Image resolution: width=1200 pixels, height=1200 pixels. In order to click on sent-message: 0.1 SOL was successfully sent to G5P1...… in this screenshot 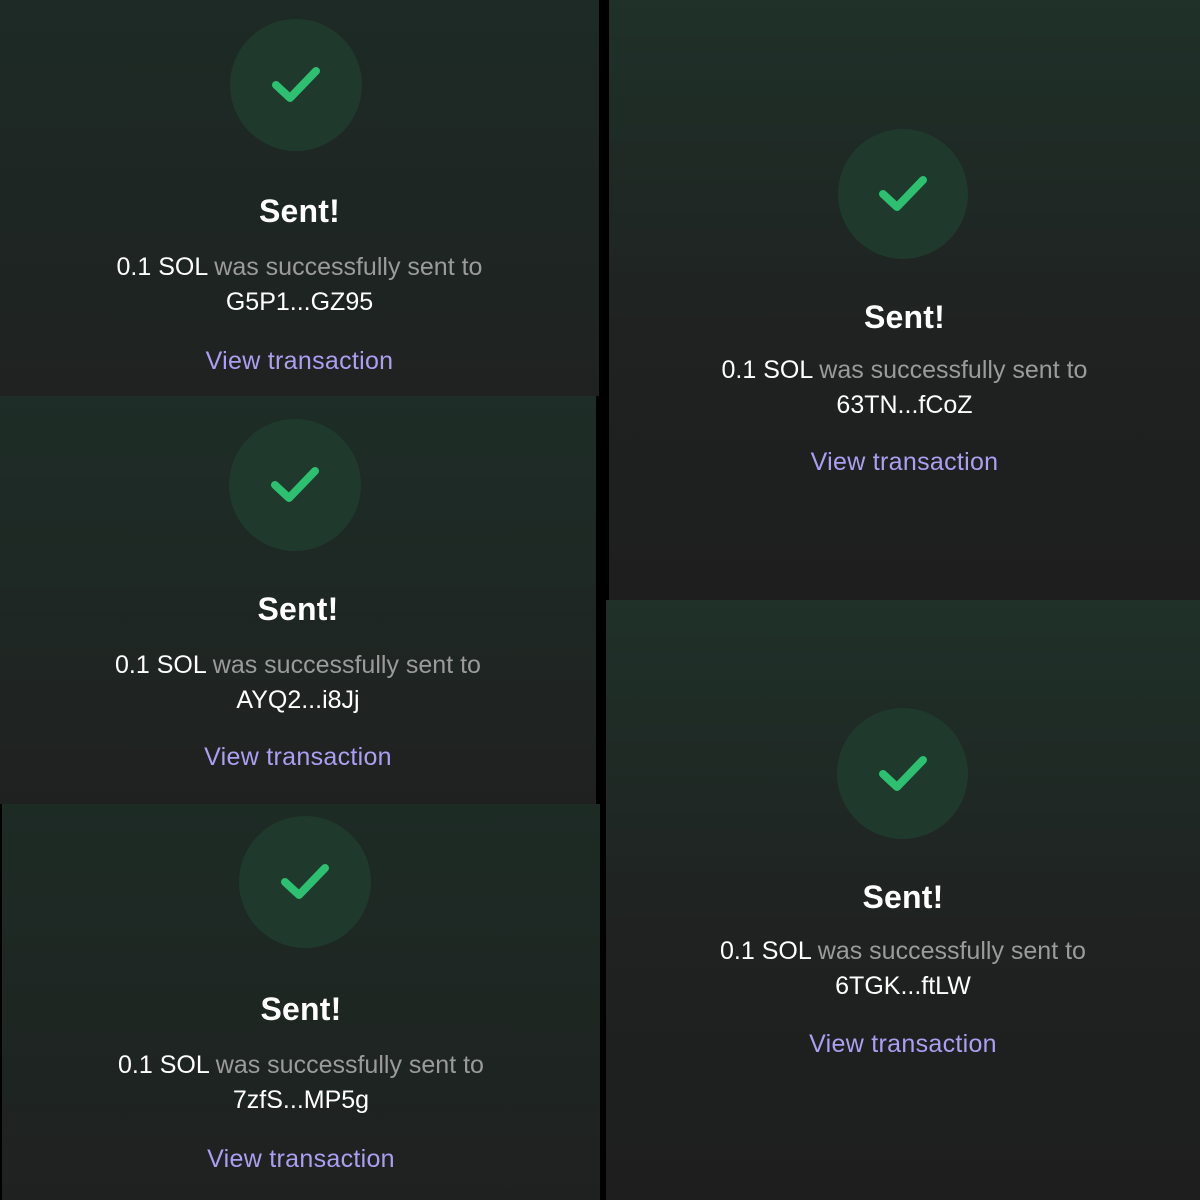, I will do `click(299, 285)`.